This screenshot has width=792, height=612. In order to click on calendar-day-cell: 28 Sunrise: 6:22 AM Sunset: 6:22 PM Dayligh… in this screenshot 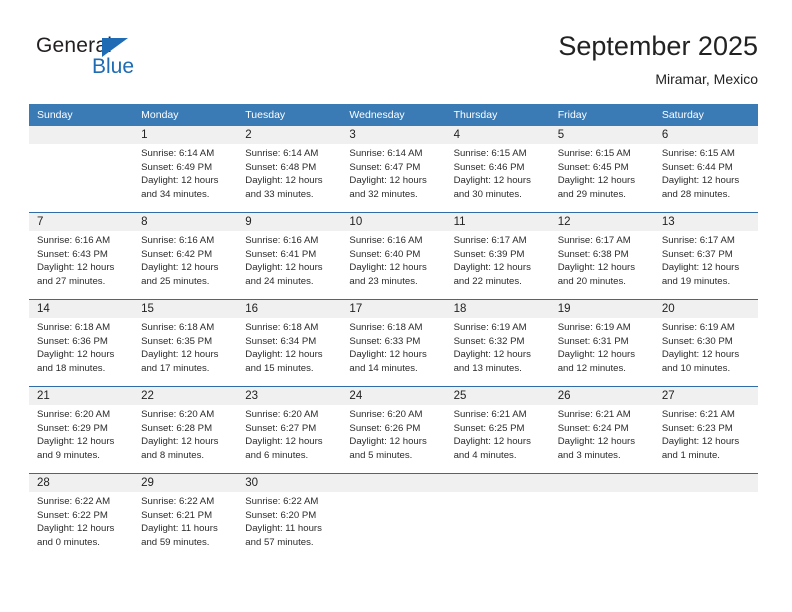, I will do `click(81, 517)`.